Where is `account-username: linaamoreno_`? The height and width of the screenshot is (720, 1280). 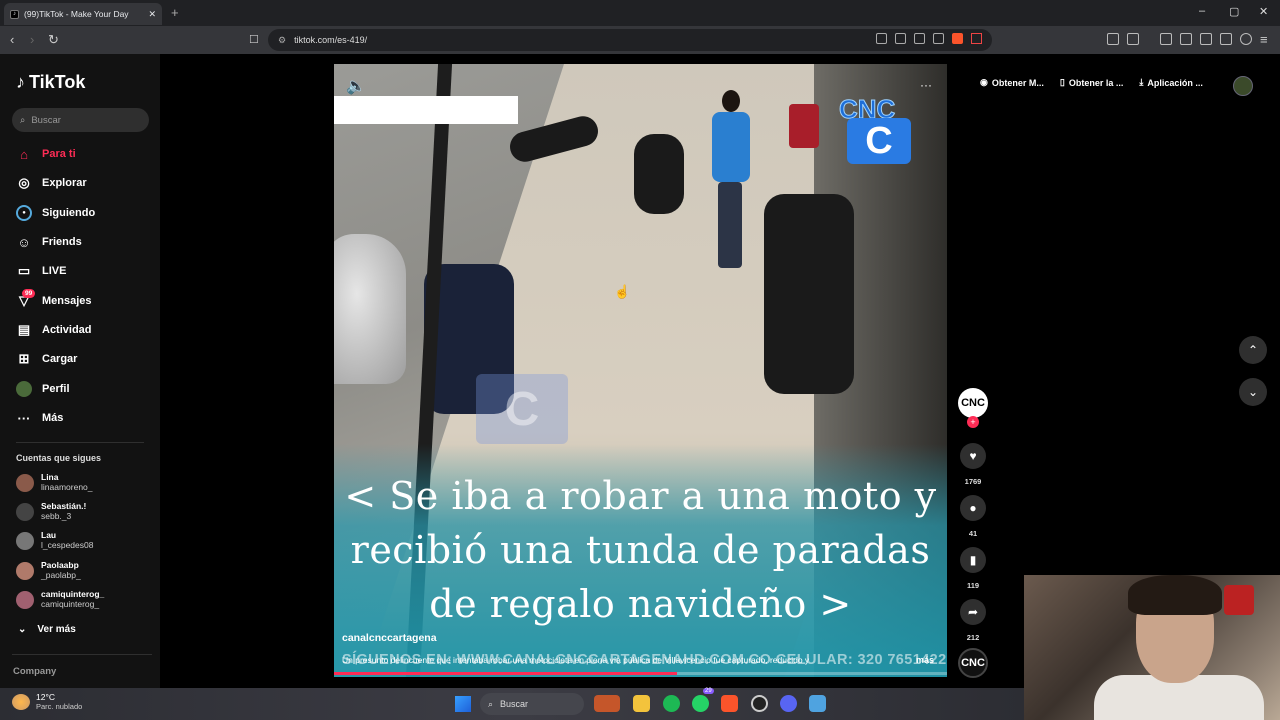 account-username: linaamoreno_ is located at coordinates (67, 487).